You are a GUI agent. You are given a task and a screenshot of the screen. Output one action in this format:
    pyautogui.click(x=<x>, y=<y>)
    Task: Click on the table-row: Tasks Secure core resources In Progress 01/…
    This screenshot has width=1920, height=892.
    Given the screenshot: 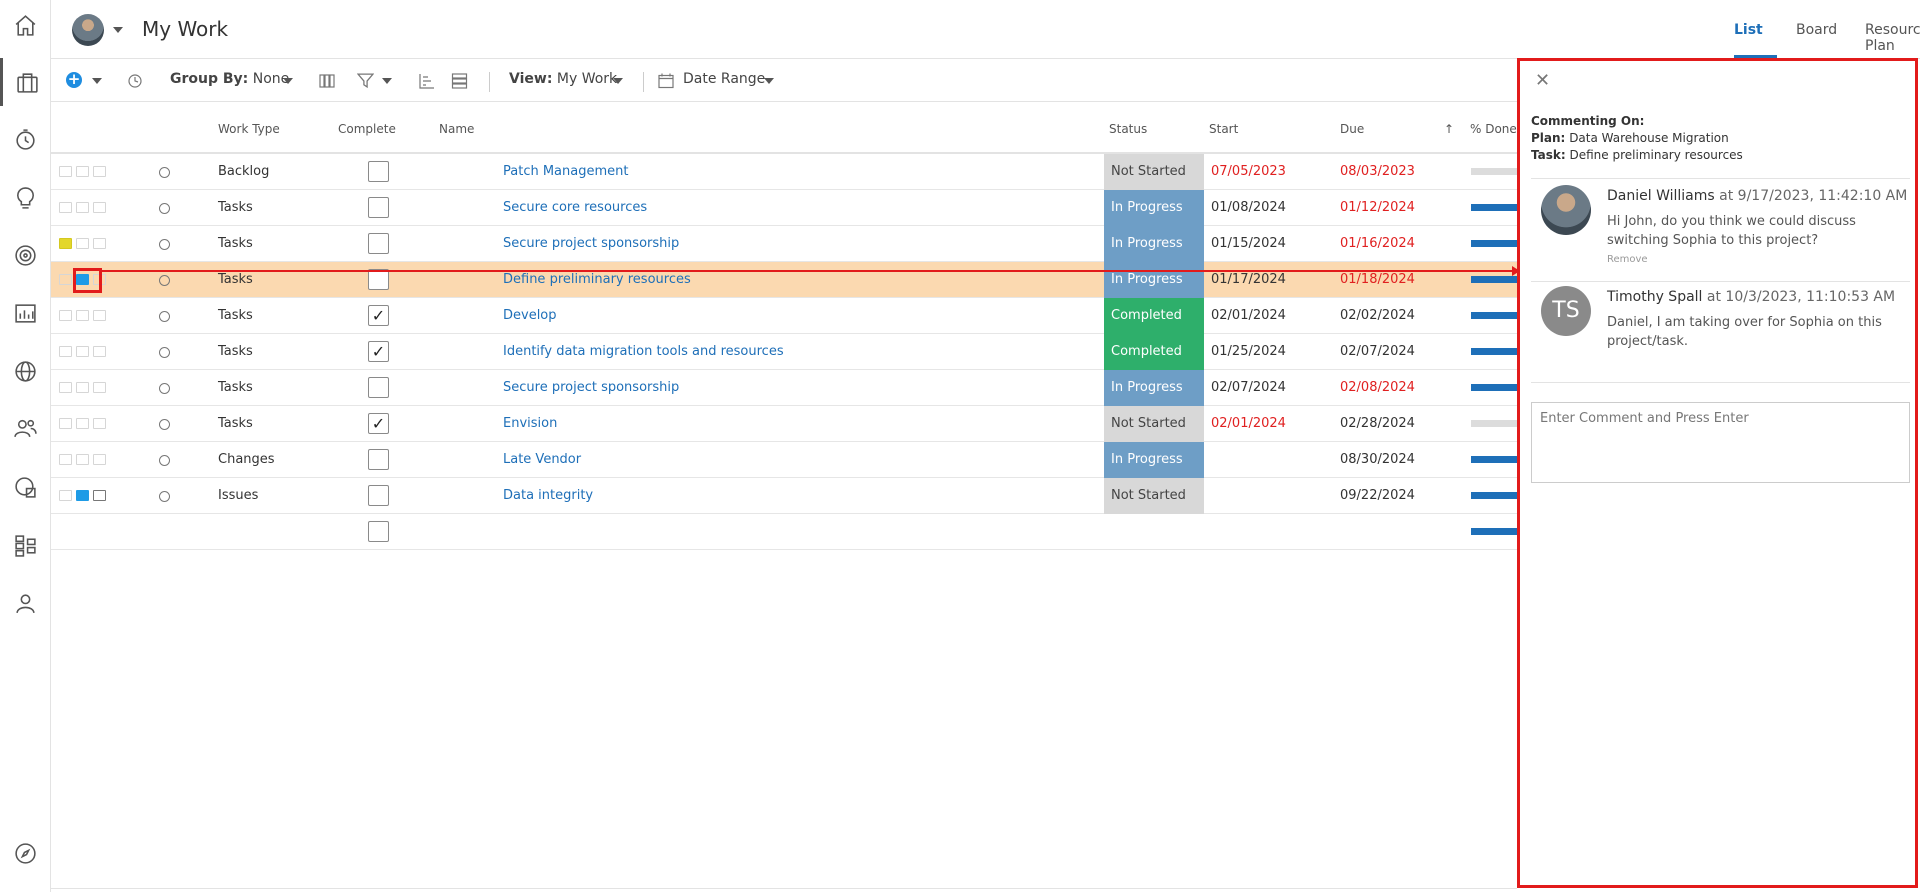 What is the action you would take?
    pyautogui.click(x=784, y=208)
    